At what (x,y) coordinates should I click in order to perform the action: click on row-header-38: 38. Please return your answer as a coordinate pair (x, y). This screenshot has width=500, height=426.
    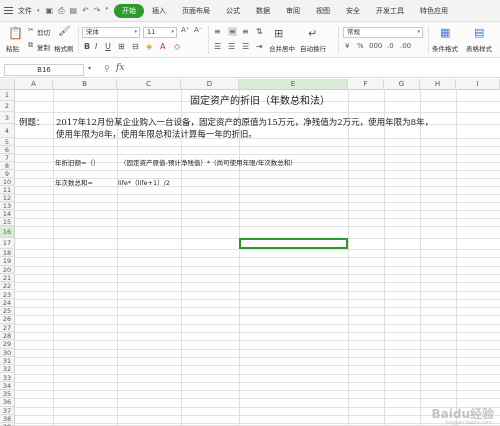
    Looking at the image, I should click on (7, 419).